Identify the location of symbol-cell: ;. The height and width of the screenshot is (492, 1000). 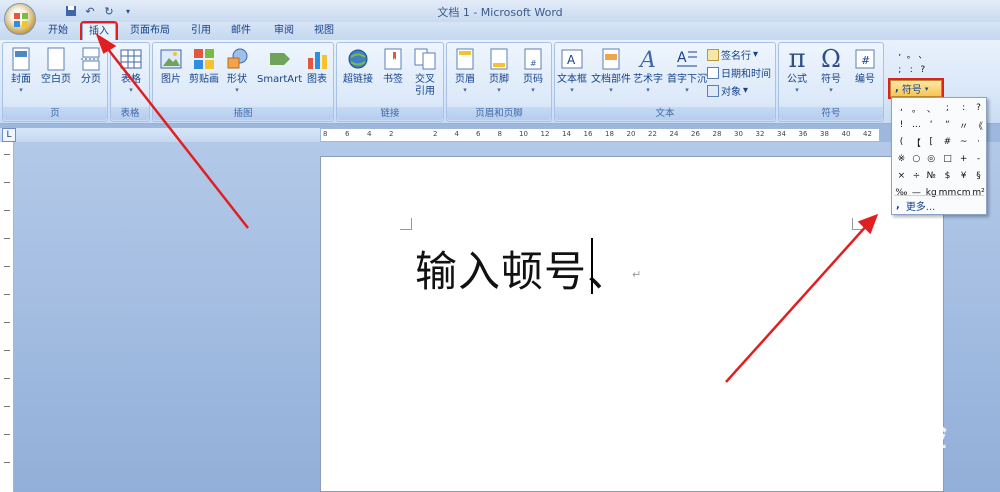
(948, 108).